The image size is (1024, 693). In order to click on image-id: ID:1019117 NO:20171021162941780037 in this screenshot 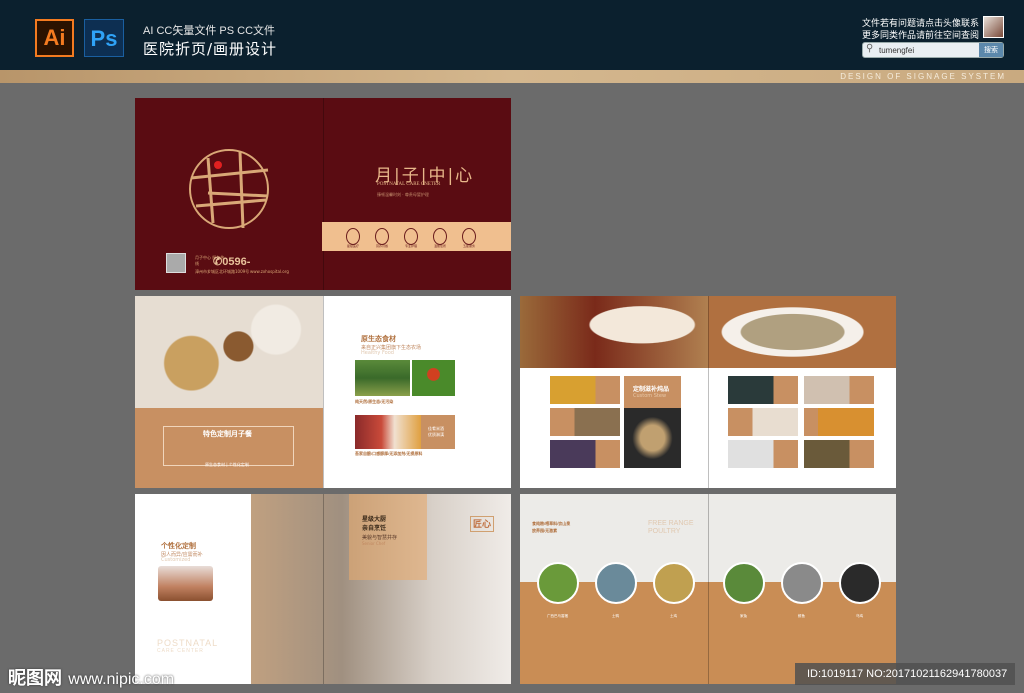, I will do `click(905, 674)`.